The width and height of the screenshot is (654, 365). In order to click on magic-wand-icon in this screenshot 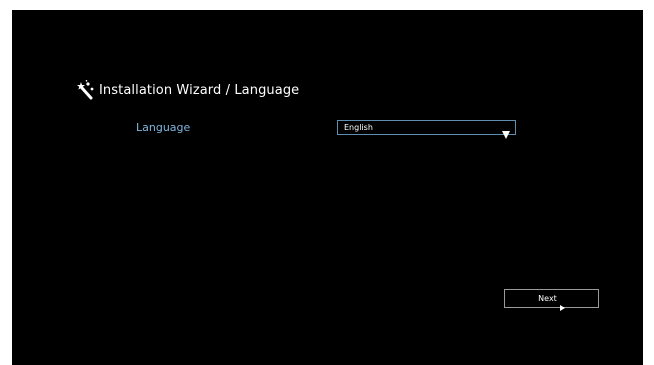, I will do `click(87, 90)`.